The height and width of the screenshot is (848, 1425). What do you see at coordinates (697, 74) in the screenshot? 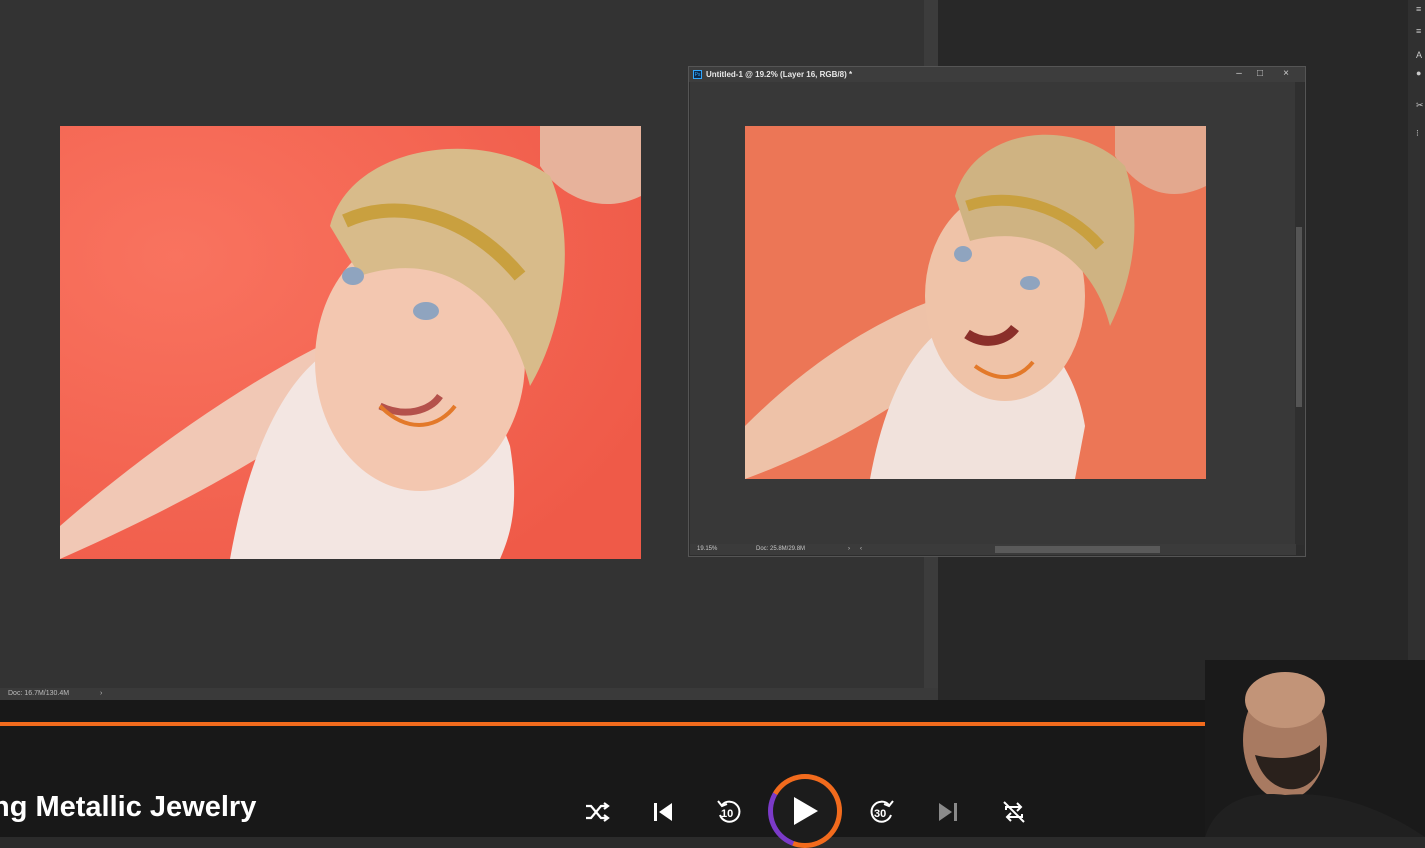
I see `photoshop-icon: Ps` at bounding box center [697, 74].